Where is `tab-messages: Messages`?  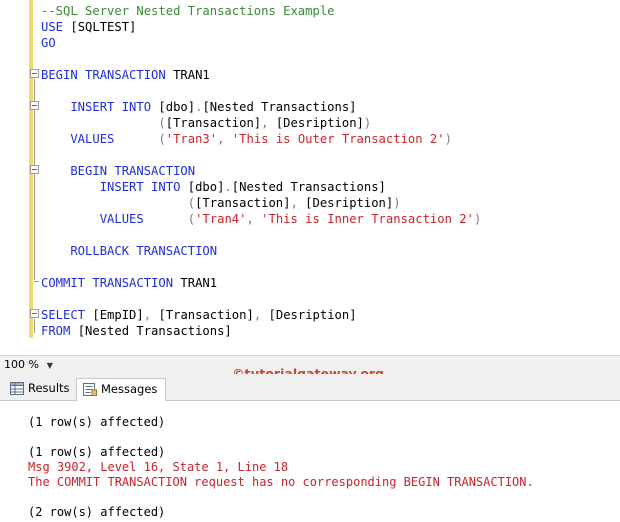
tab-messages: Messages is located at coordinates (121, 390).